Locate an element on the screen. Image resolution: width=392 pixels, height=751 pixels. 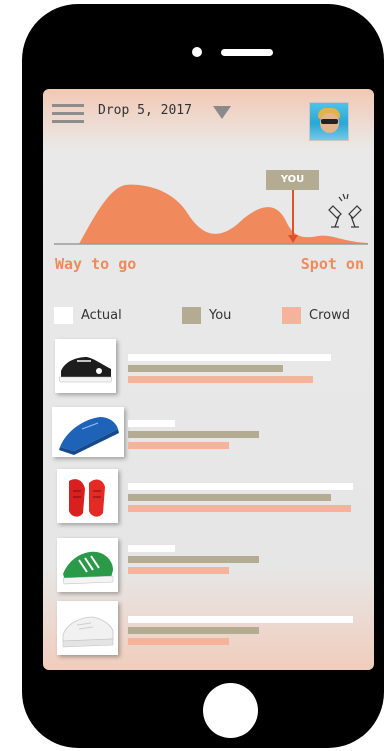
crowd-distribution-curve is located at coordinates (223, 214).